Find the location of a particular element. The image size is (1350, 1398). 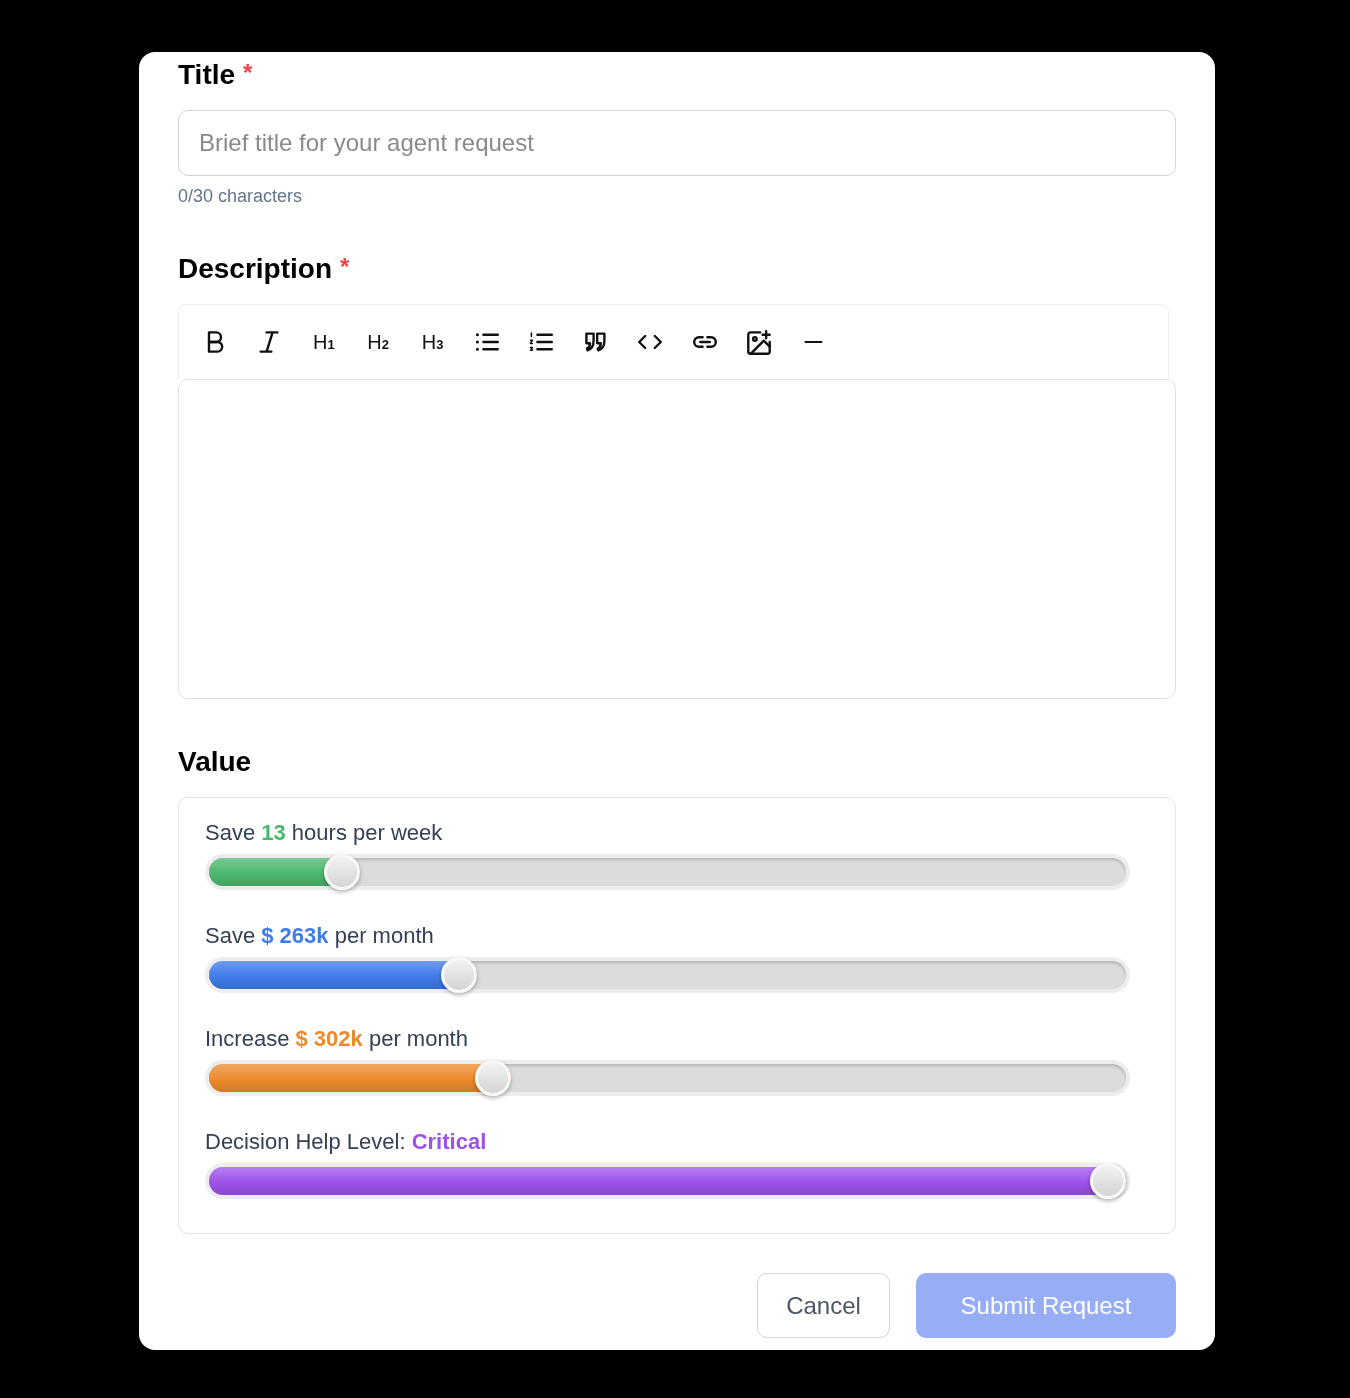

italic-icon is located at coordinates (269, 342).